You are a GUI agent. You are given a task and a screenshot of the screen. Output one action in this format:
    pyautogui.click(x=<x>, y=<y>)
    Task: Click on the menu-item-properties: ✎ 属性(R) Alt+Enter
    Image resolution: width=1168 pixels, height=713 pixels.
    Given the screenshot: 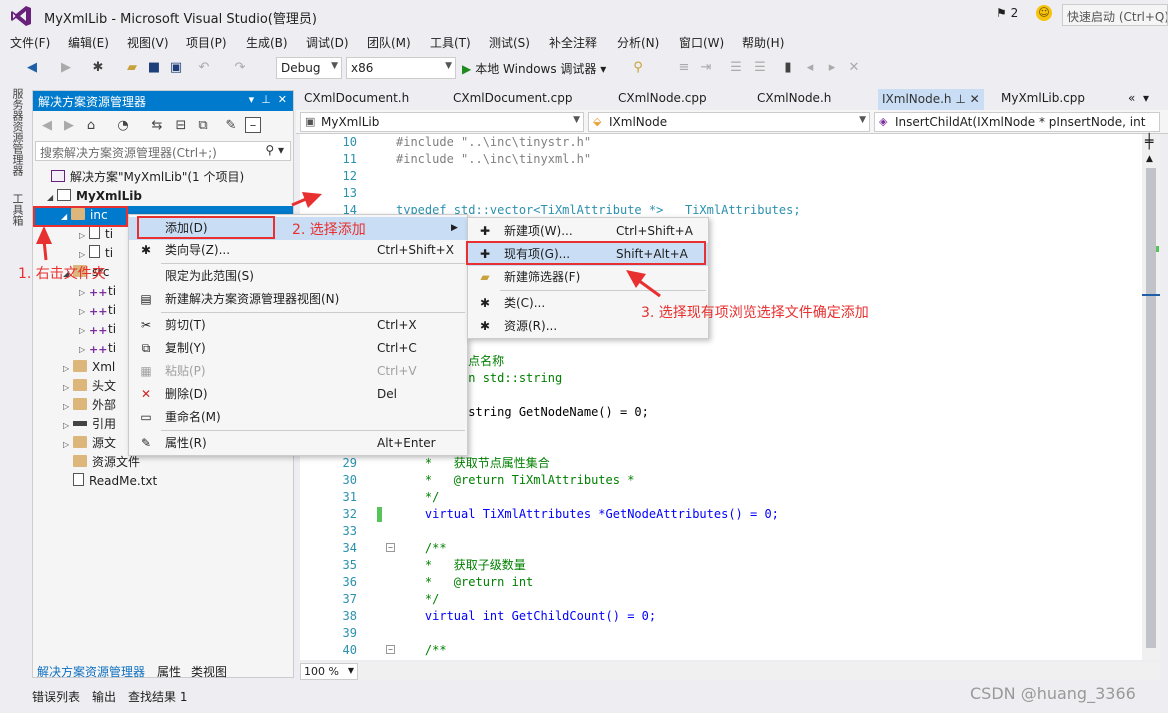 What is the action you would take?
    pyautogui.click(x=298, y=443)
    